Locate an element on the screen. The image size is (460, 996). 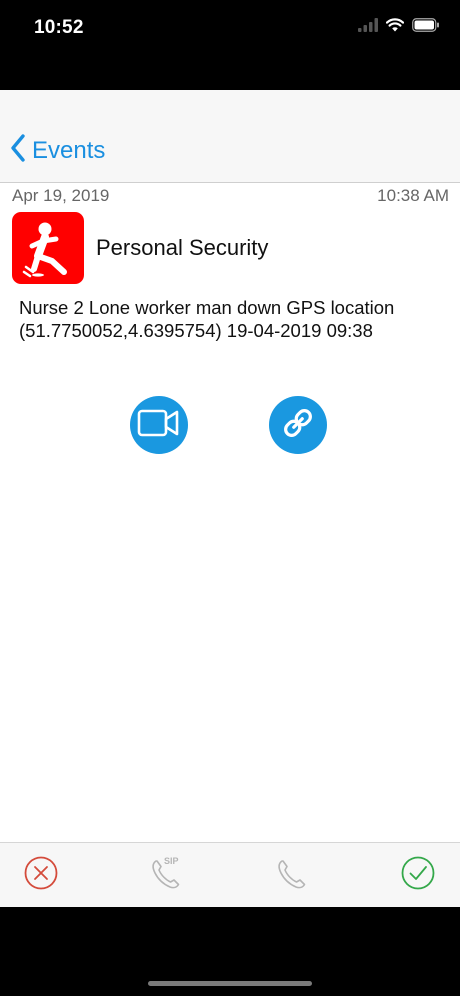
reject-button is located at coordinates (41, 875).